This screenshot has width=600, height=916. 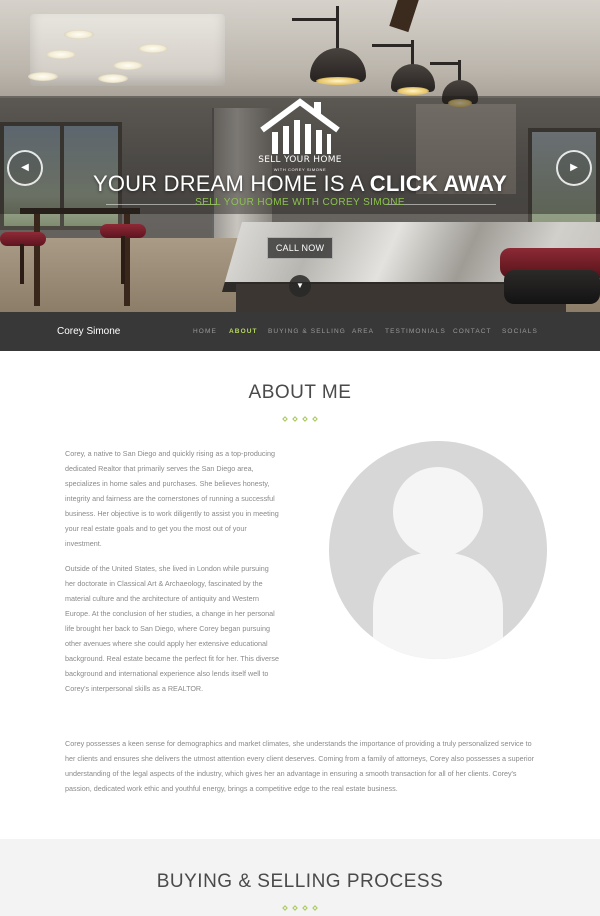 What do you see at coordinates (520, 331) in the screenshot?
I see `nav-socials: SOCIALS` at bounding box center [520, 331].